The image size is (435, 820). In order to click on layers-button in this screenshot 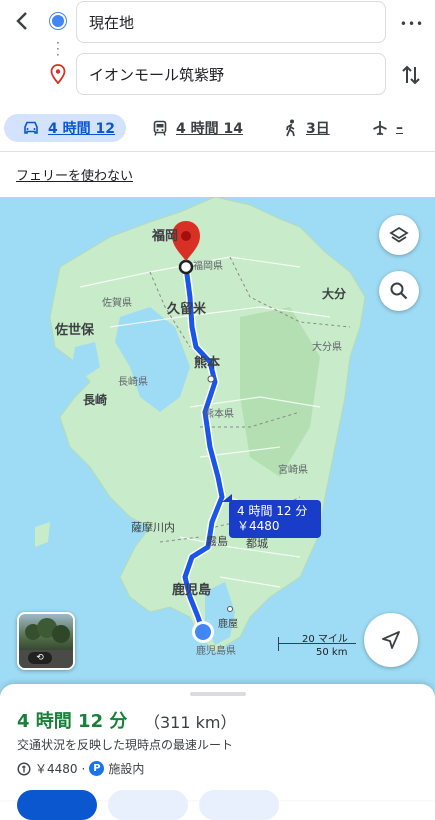, I will do `click(399, 235)`.